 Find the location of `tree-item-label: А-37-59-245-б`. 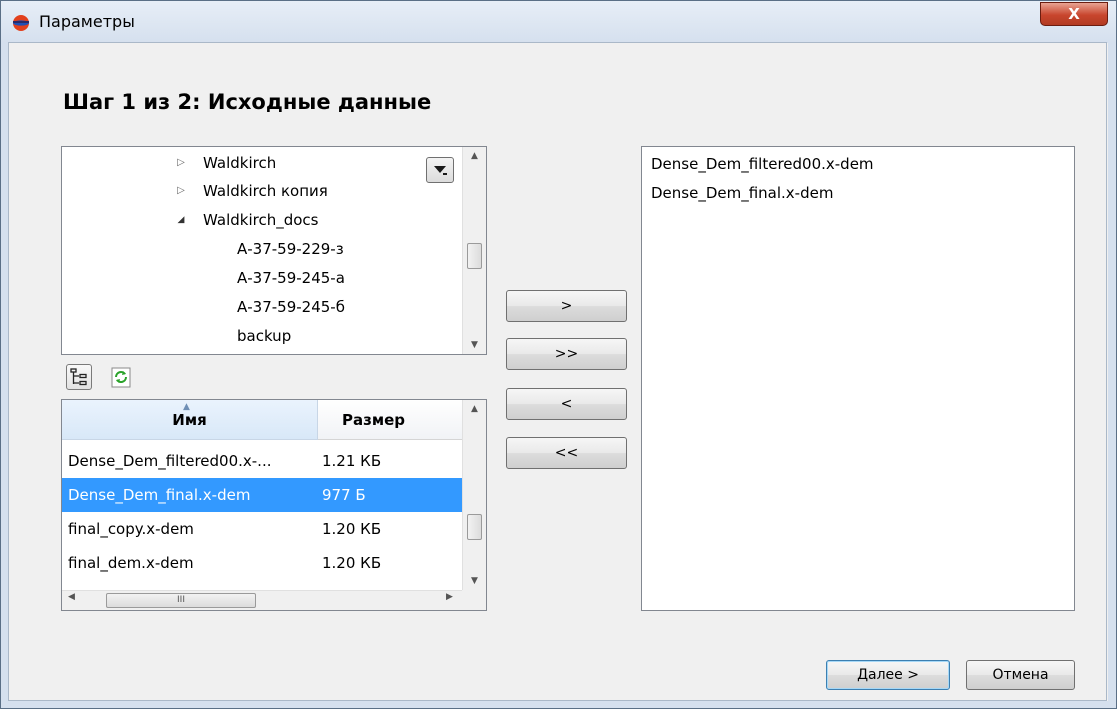

tree-item-label: А-37-59-245-б is located at coordinates (291, 307).